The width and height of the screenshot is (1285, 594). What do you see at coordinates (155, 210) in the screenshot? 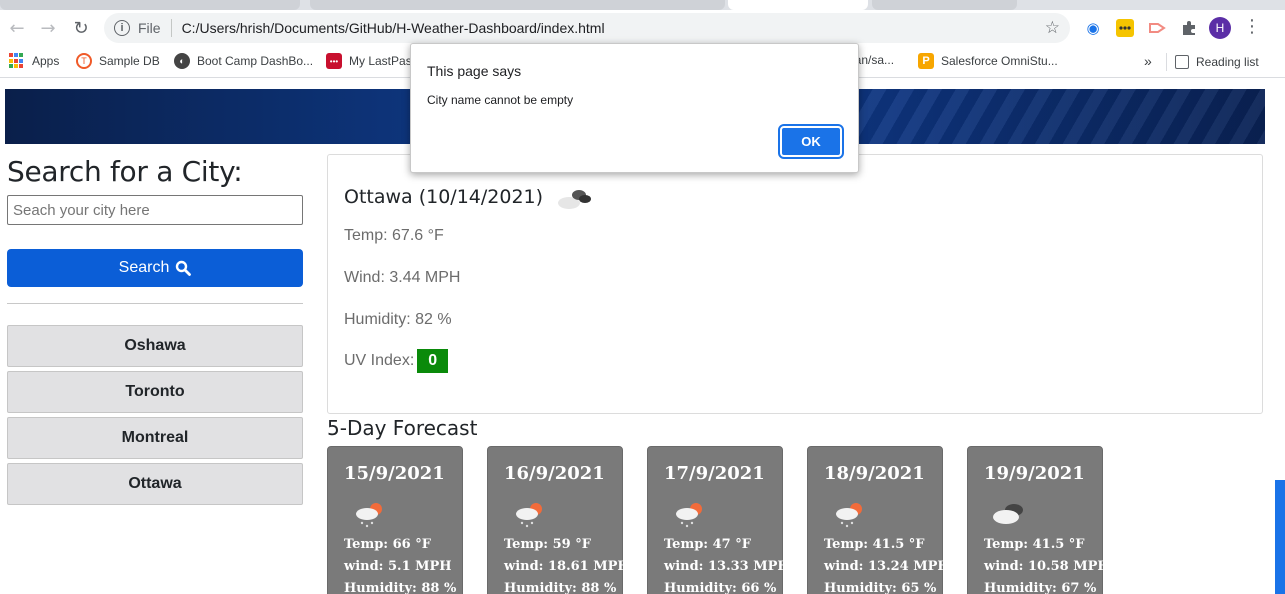
I see `city-search-input` at bounding box center [155, 210].